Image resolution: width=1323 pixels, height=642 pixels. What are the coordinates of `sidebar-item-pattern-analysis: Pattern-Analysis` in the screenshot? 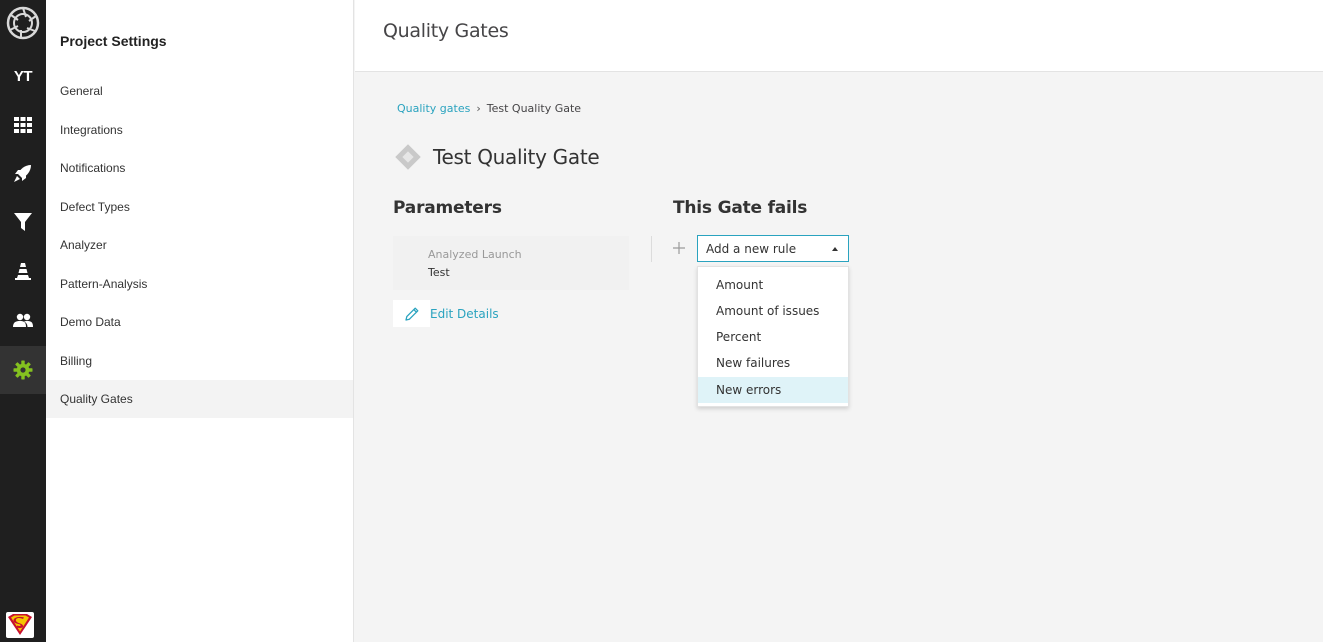 It's located at (199, 284).